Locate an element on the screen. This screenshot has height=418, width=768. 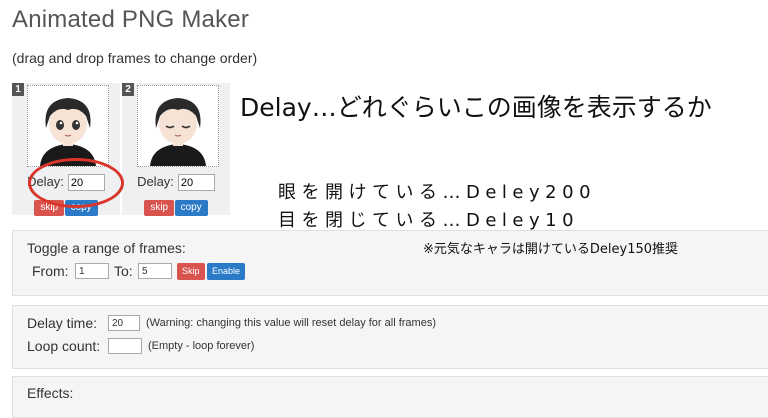
page-subtitle: (drag and drop frames to change order) is located at coordinates (135, 58).